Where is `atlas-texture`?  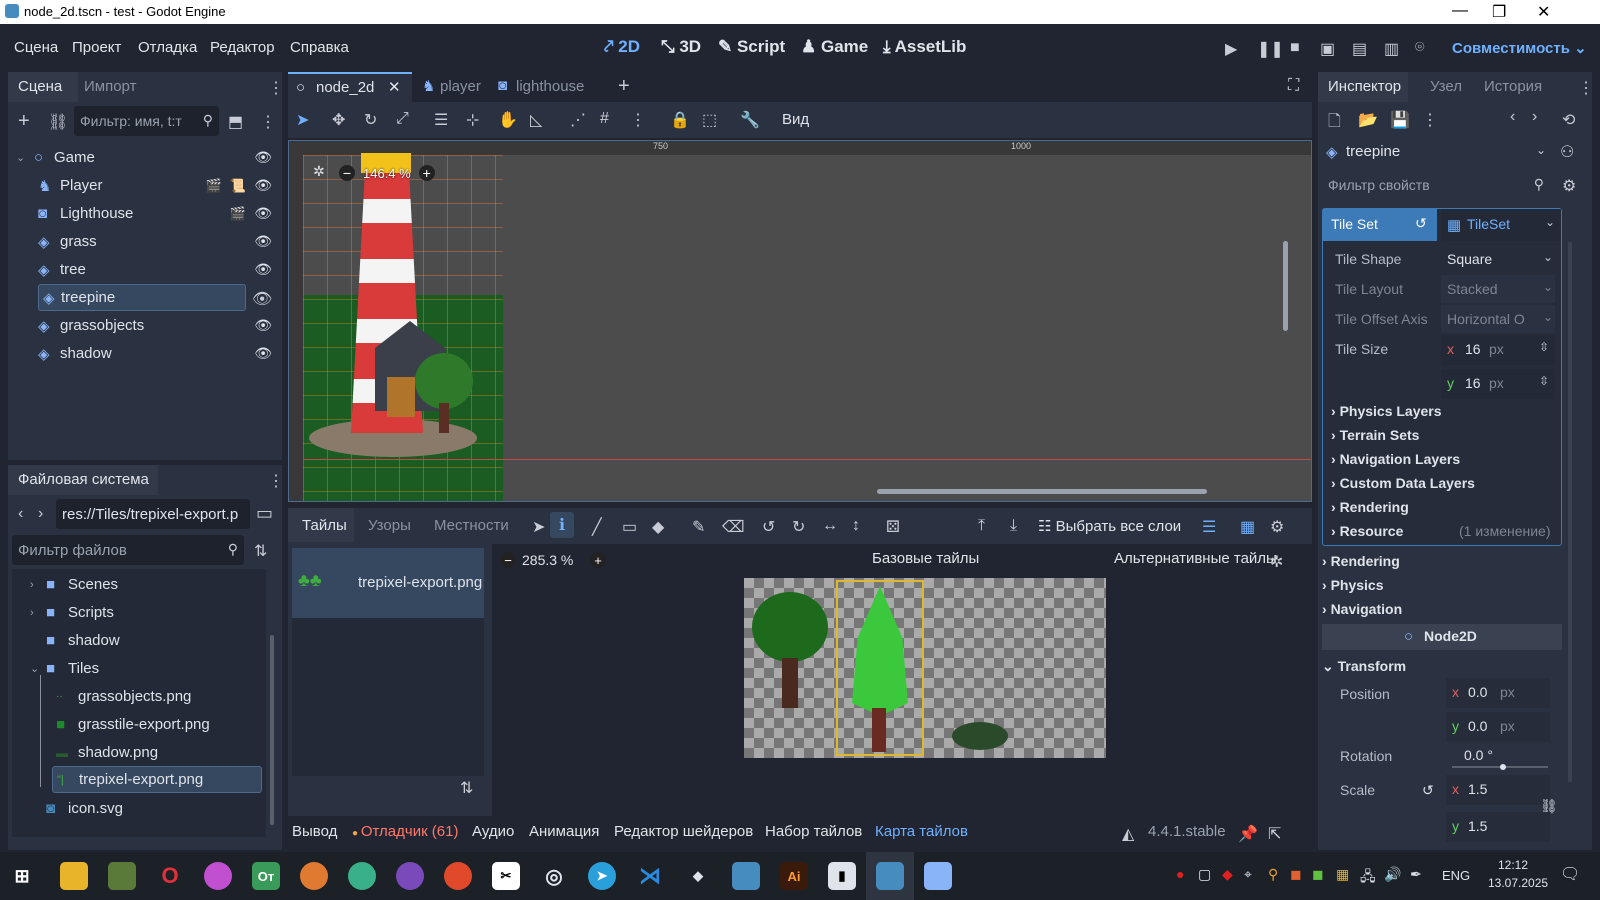 atlas-texture is located at coordinates (925, 668).